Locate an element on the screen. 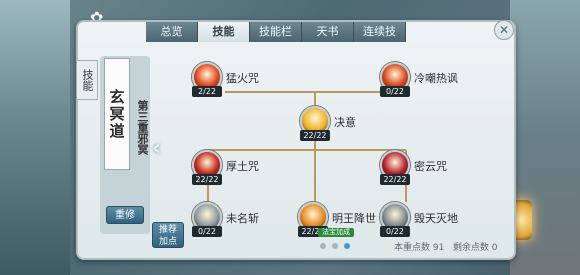  tab-skill-bar: 技能栏 is located at coordinates (276, 32).